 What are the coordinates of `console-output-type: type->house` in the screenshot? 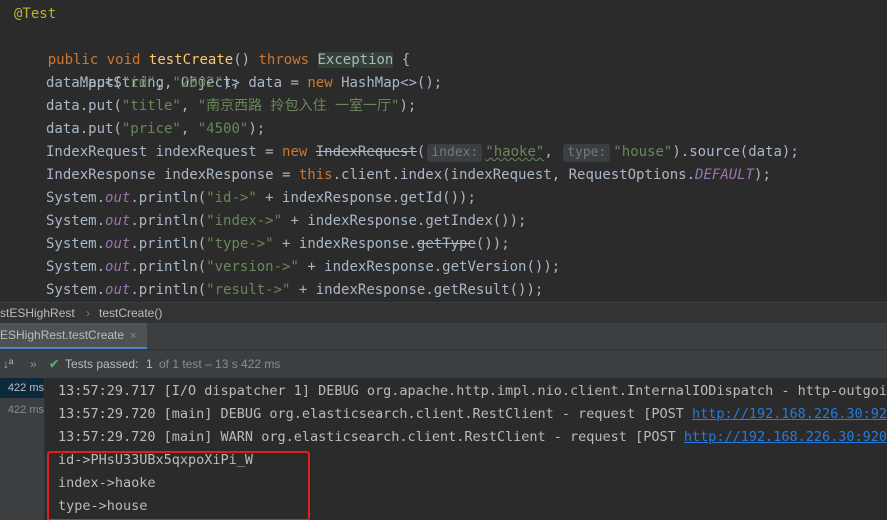 It's located at (103, 506).